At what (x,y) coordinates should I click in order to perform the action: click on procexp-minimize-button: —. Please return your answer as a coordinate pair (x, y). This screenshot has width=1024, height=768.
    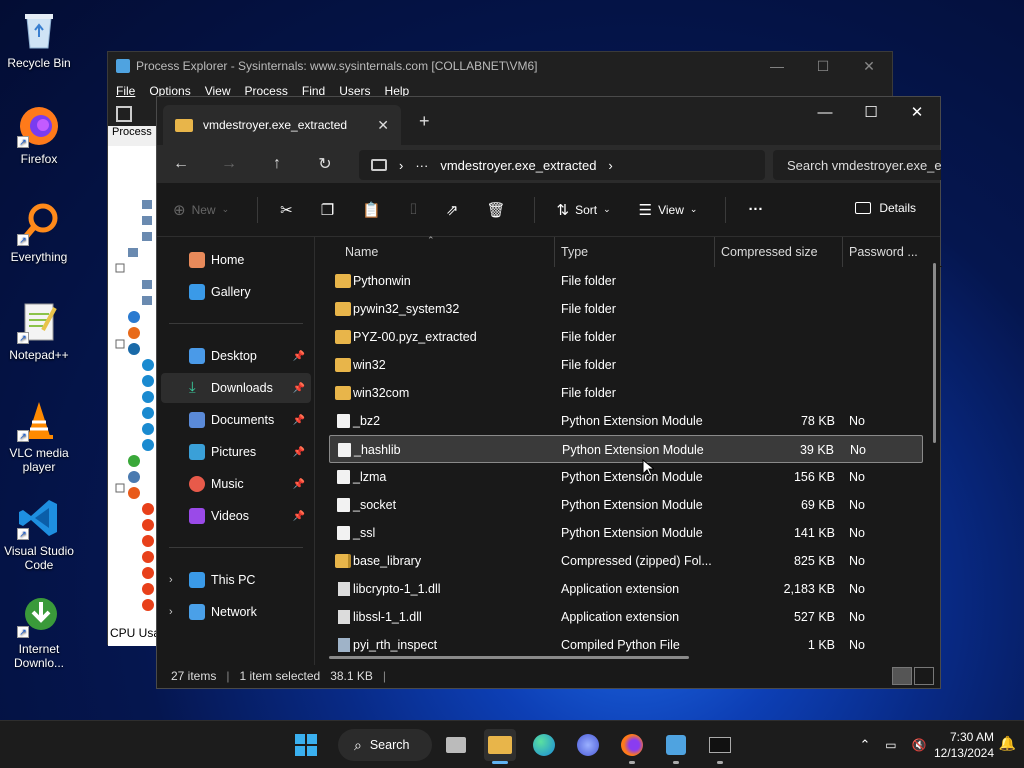
    Looking at the image, I should click on (777, 66).